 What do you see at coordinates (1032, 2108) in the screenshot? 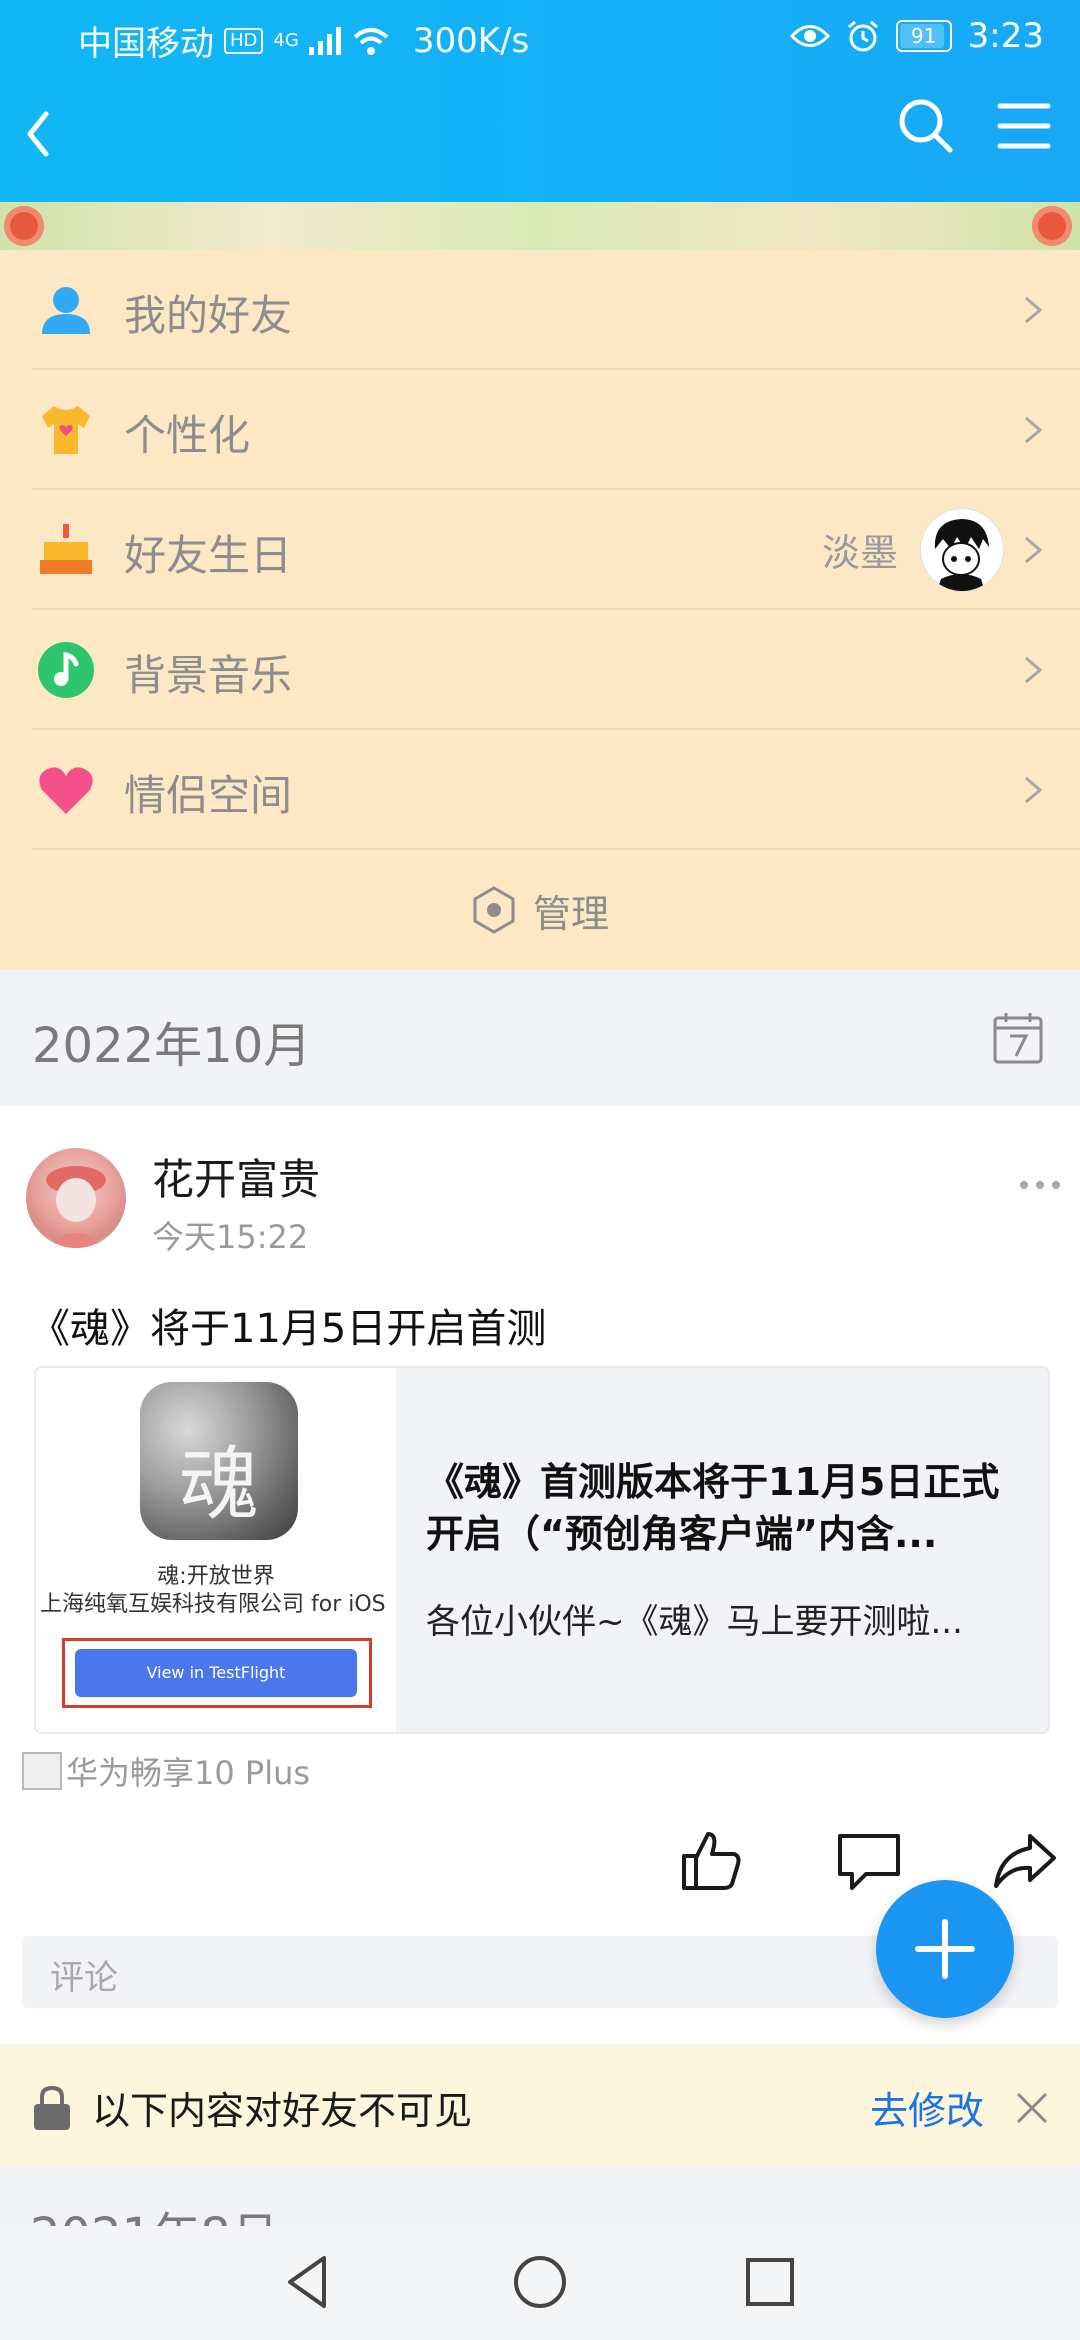
I see `close-icon` at bounding box center [1032, 2108].